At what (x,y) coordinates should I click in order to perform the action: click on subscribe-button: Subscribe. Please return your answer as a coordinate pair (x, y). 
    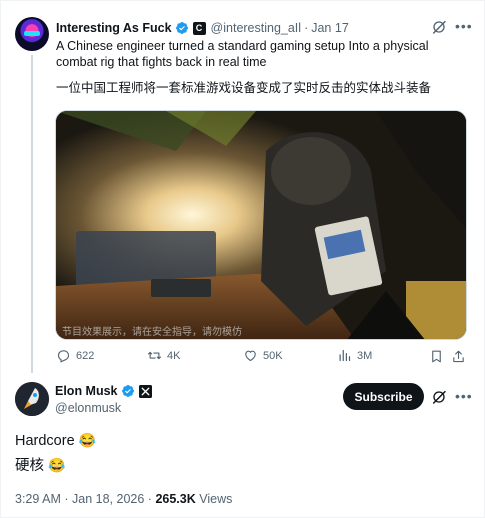
    Looking at the image, I should click on (383, 396).